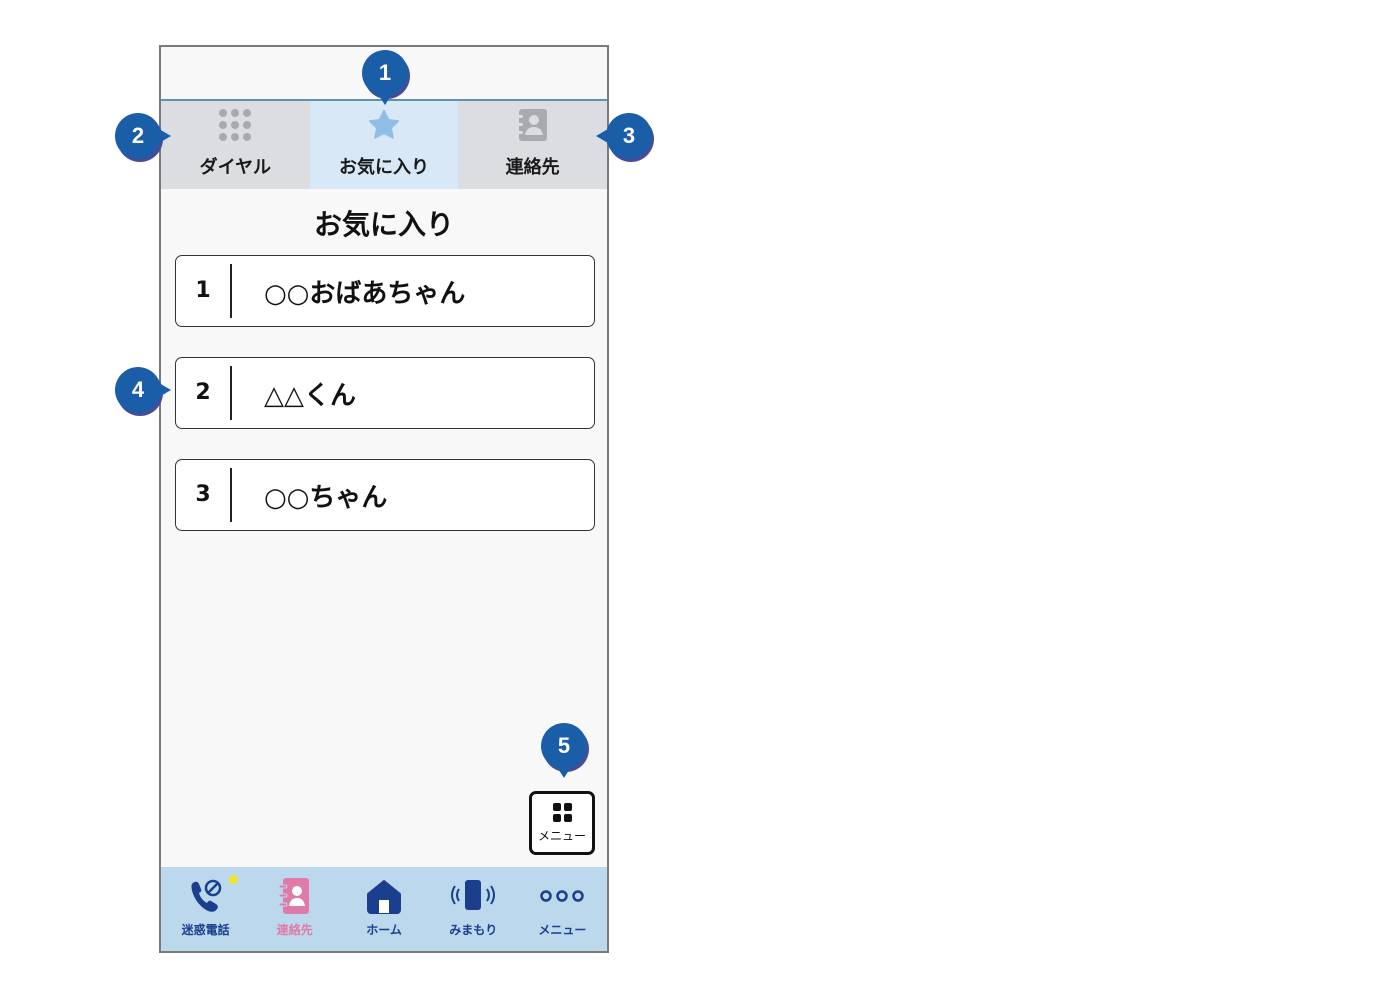  I want to click on blocked-call-icon, so click(206, 896).